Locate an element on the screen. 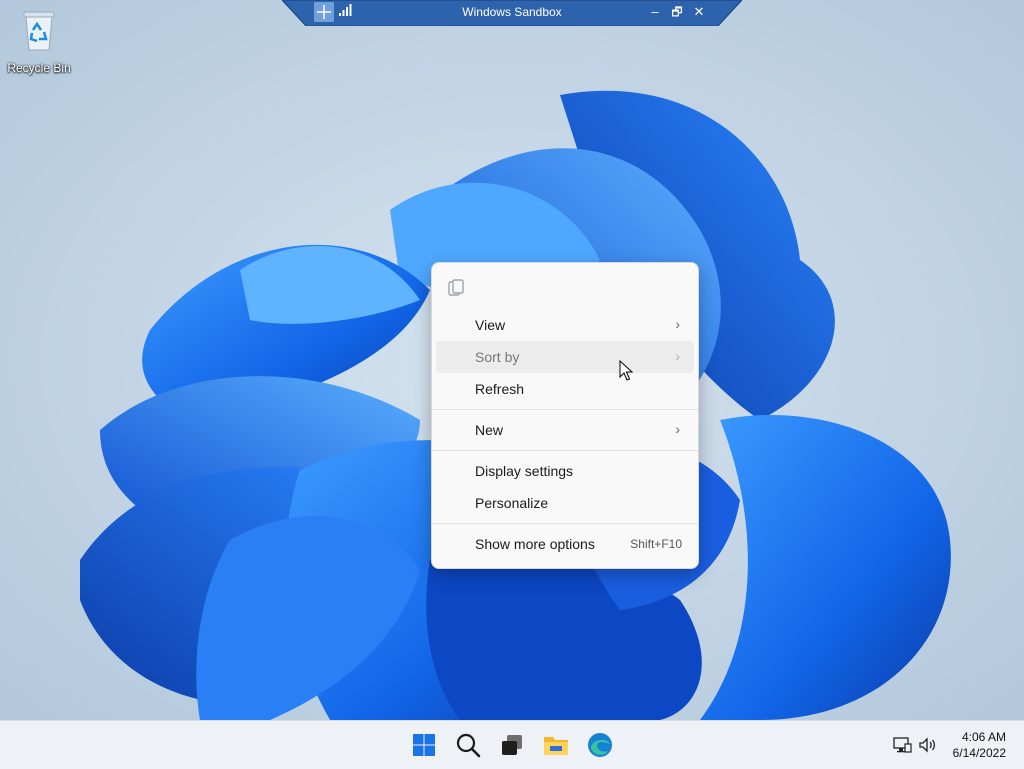  menu-item-shortcut: Shift+F10 is located at coordinates (656, 544).